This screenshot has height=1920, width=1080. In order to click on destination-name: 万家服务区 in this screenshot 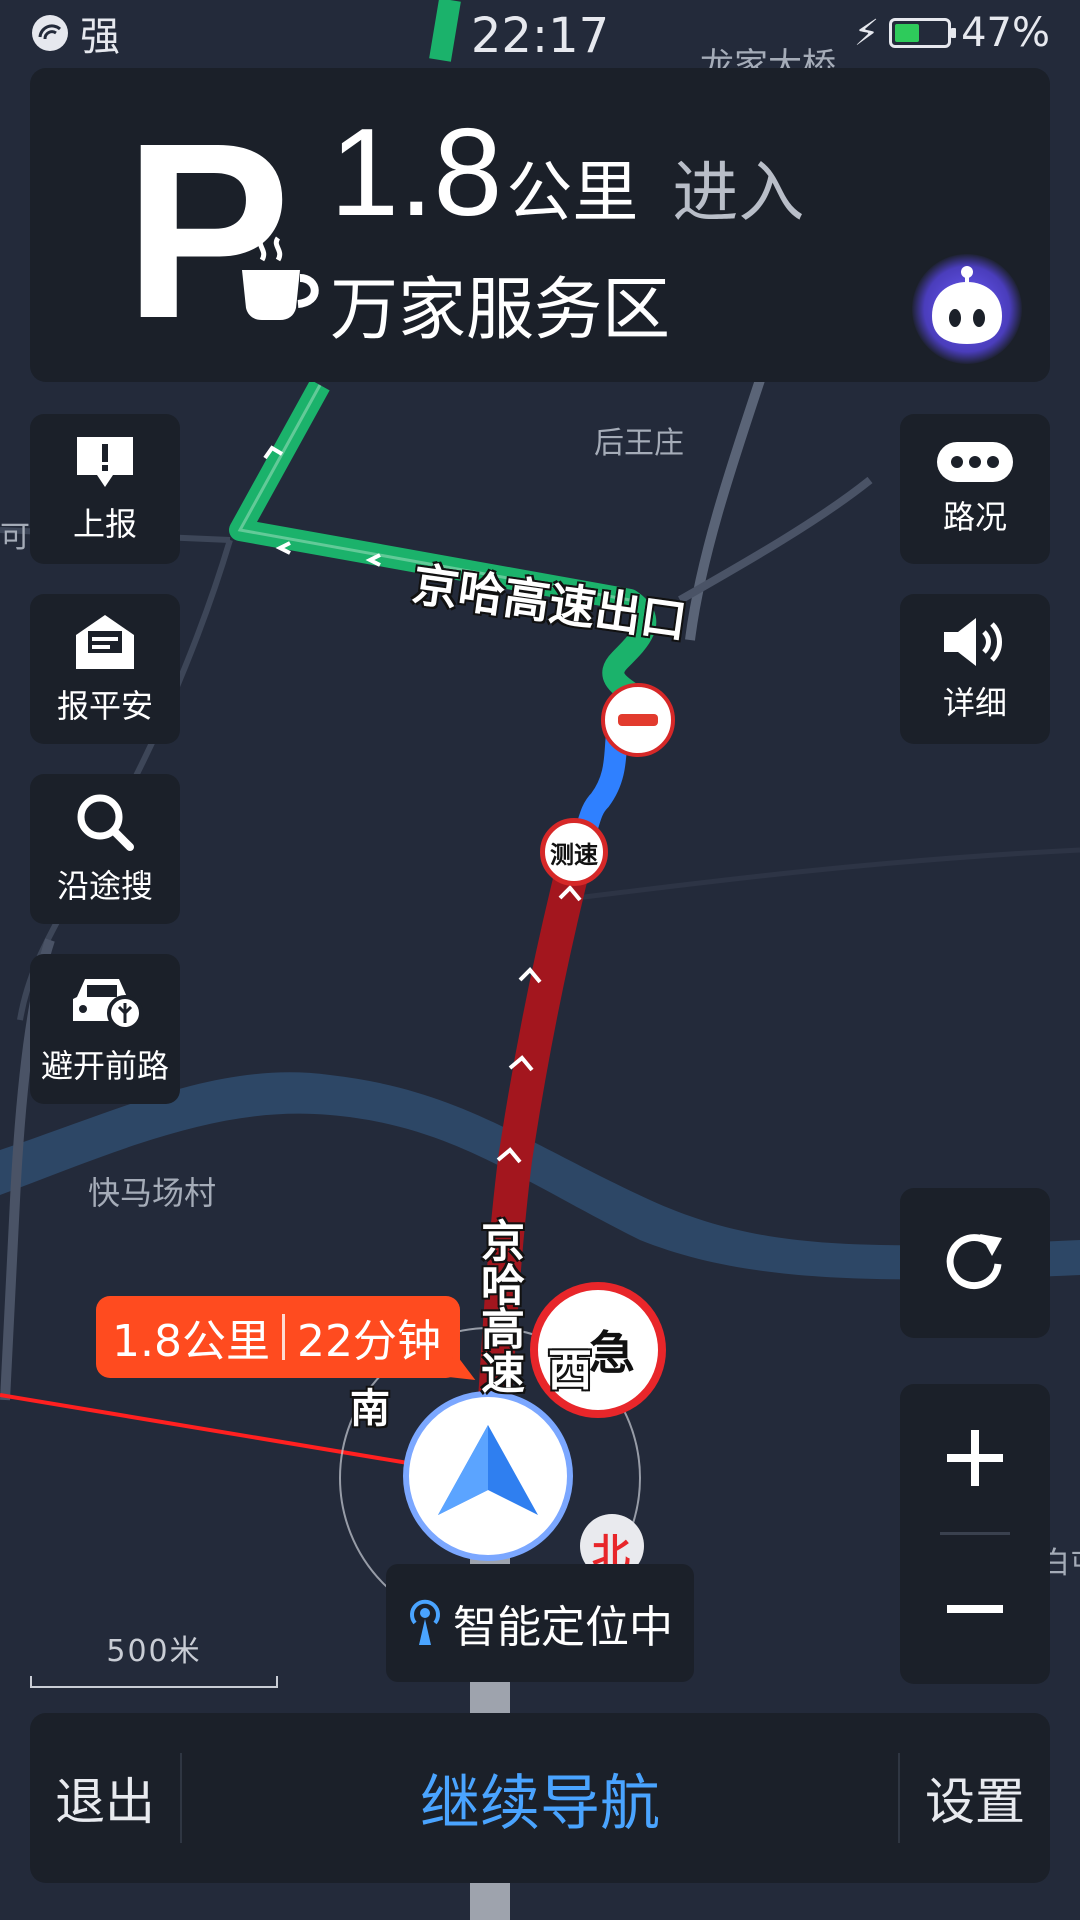, I will do `click(500, 310)`.